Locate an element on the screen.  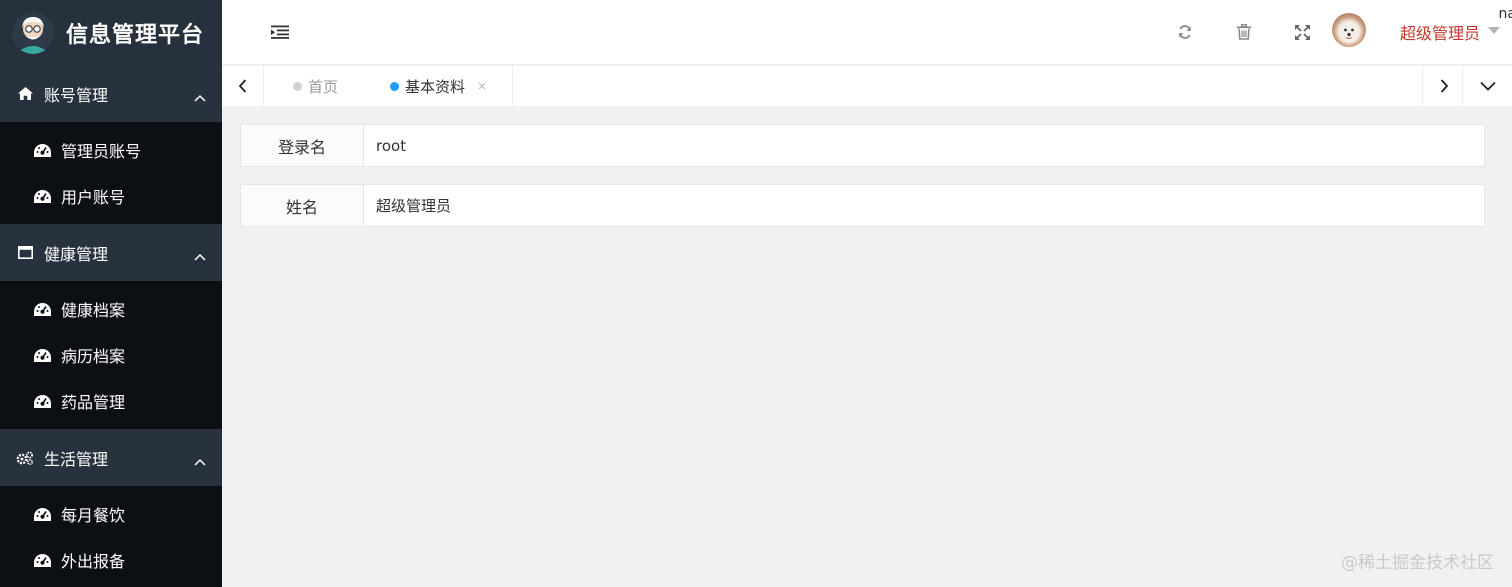
menu-item-label: 外出报备 is located at coordinates (93, 561).